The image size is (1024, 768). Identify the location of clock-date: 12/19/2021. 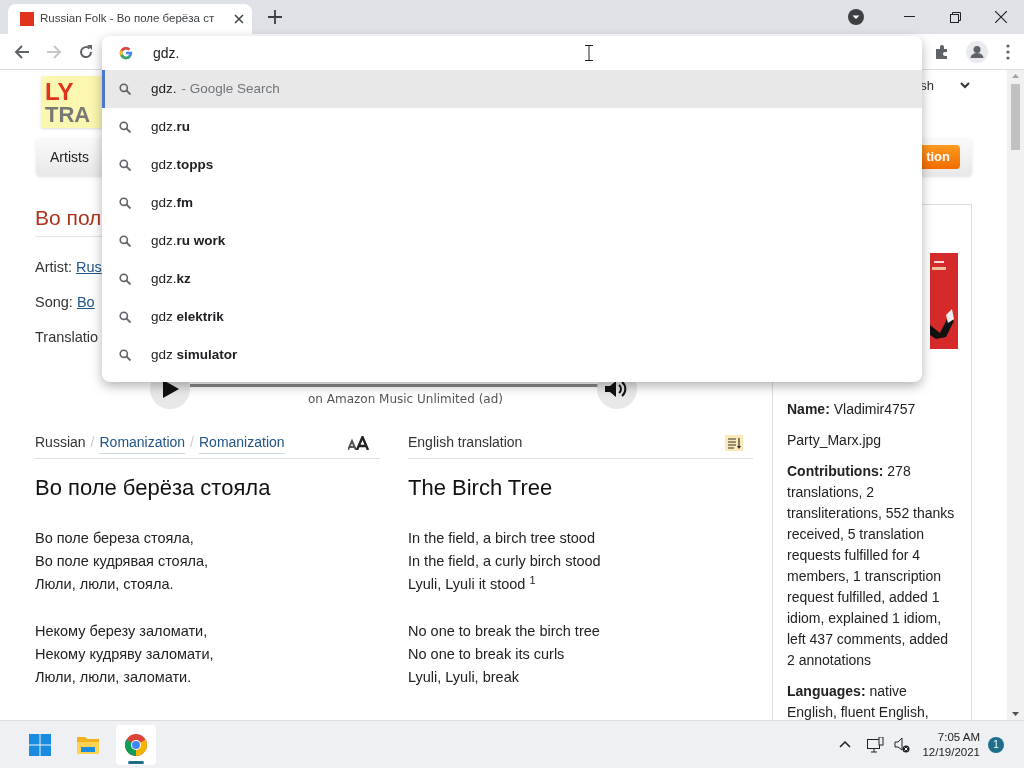
(951, 752).